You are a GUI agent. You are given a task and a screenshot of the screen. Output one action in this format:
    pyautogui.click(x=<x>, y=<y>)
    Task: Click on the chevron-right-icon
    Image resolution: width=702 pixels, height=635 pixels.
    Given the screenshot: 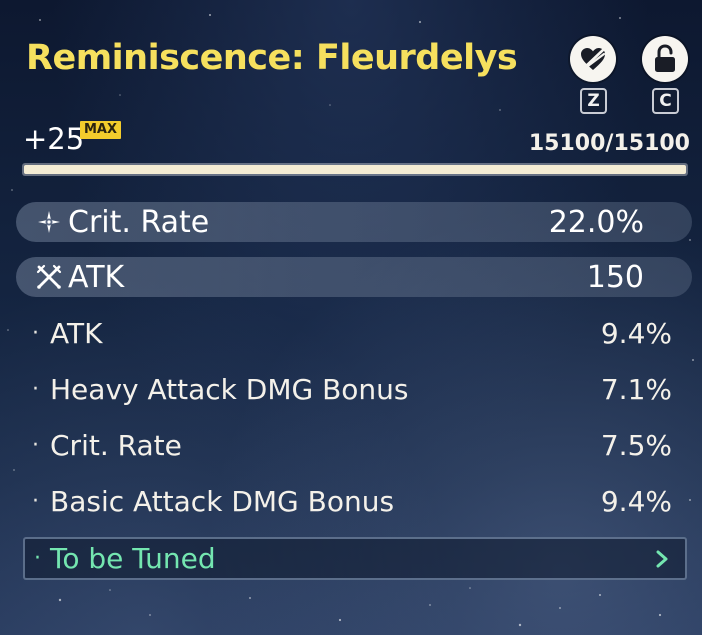 What is the action you would take?
    pyautogui.click(x=662, y=561)
    